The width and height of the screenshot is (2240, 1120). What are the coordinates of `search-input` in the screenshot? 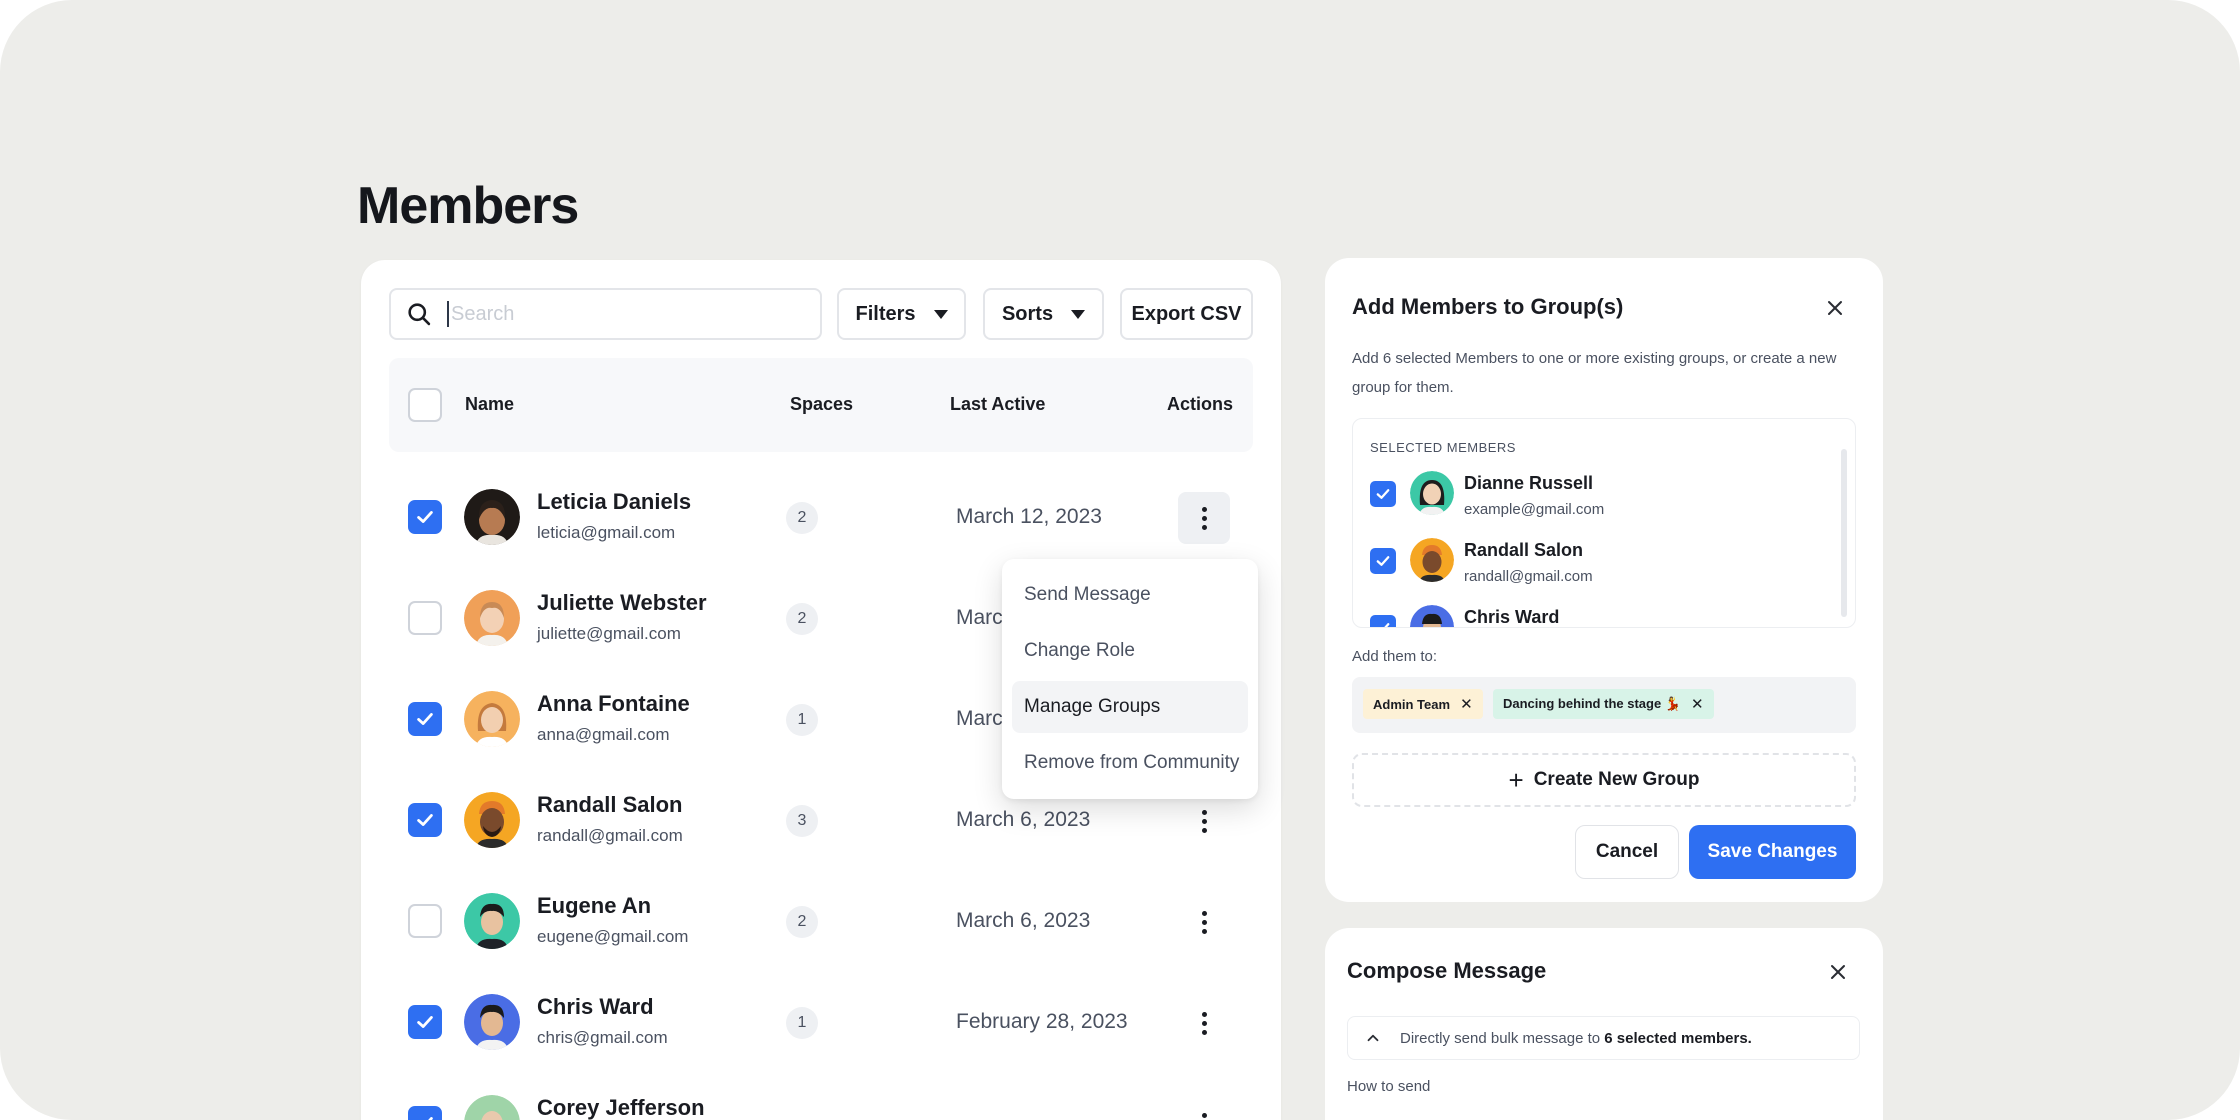 It's located at (601, 314).